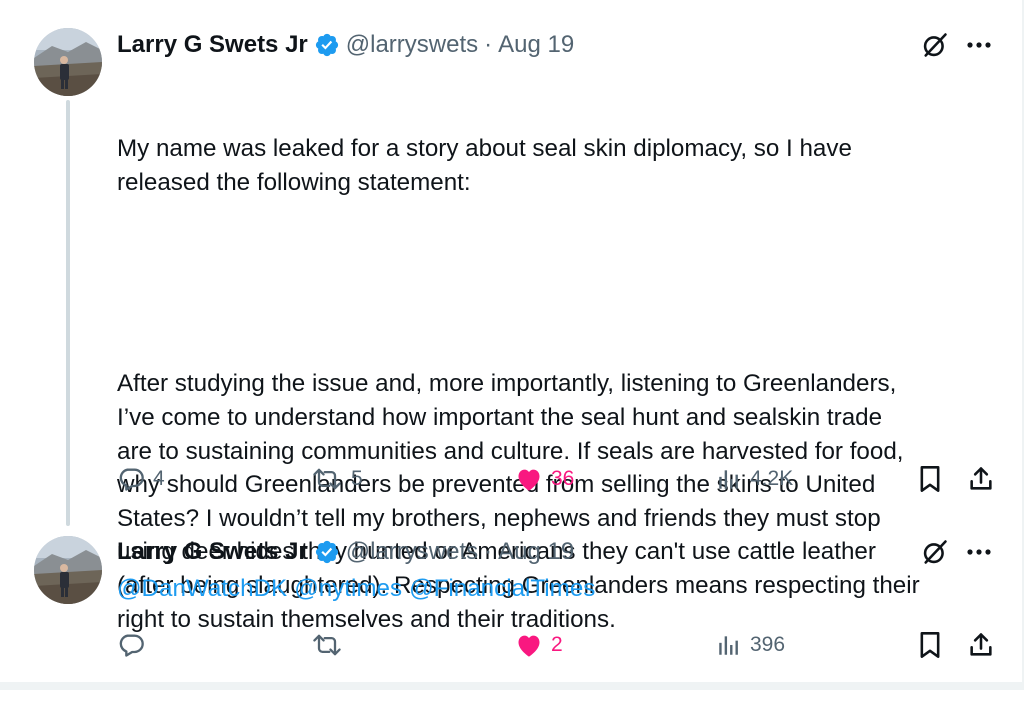  I want to click on views-button: 396, so click(750, 645).